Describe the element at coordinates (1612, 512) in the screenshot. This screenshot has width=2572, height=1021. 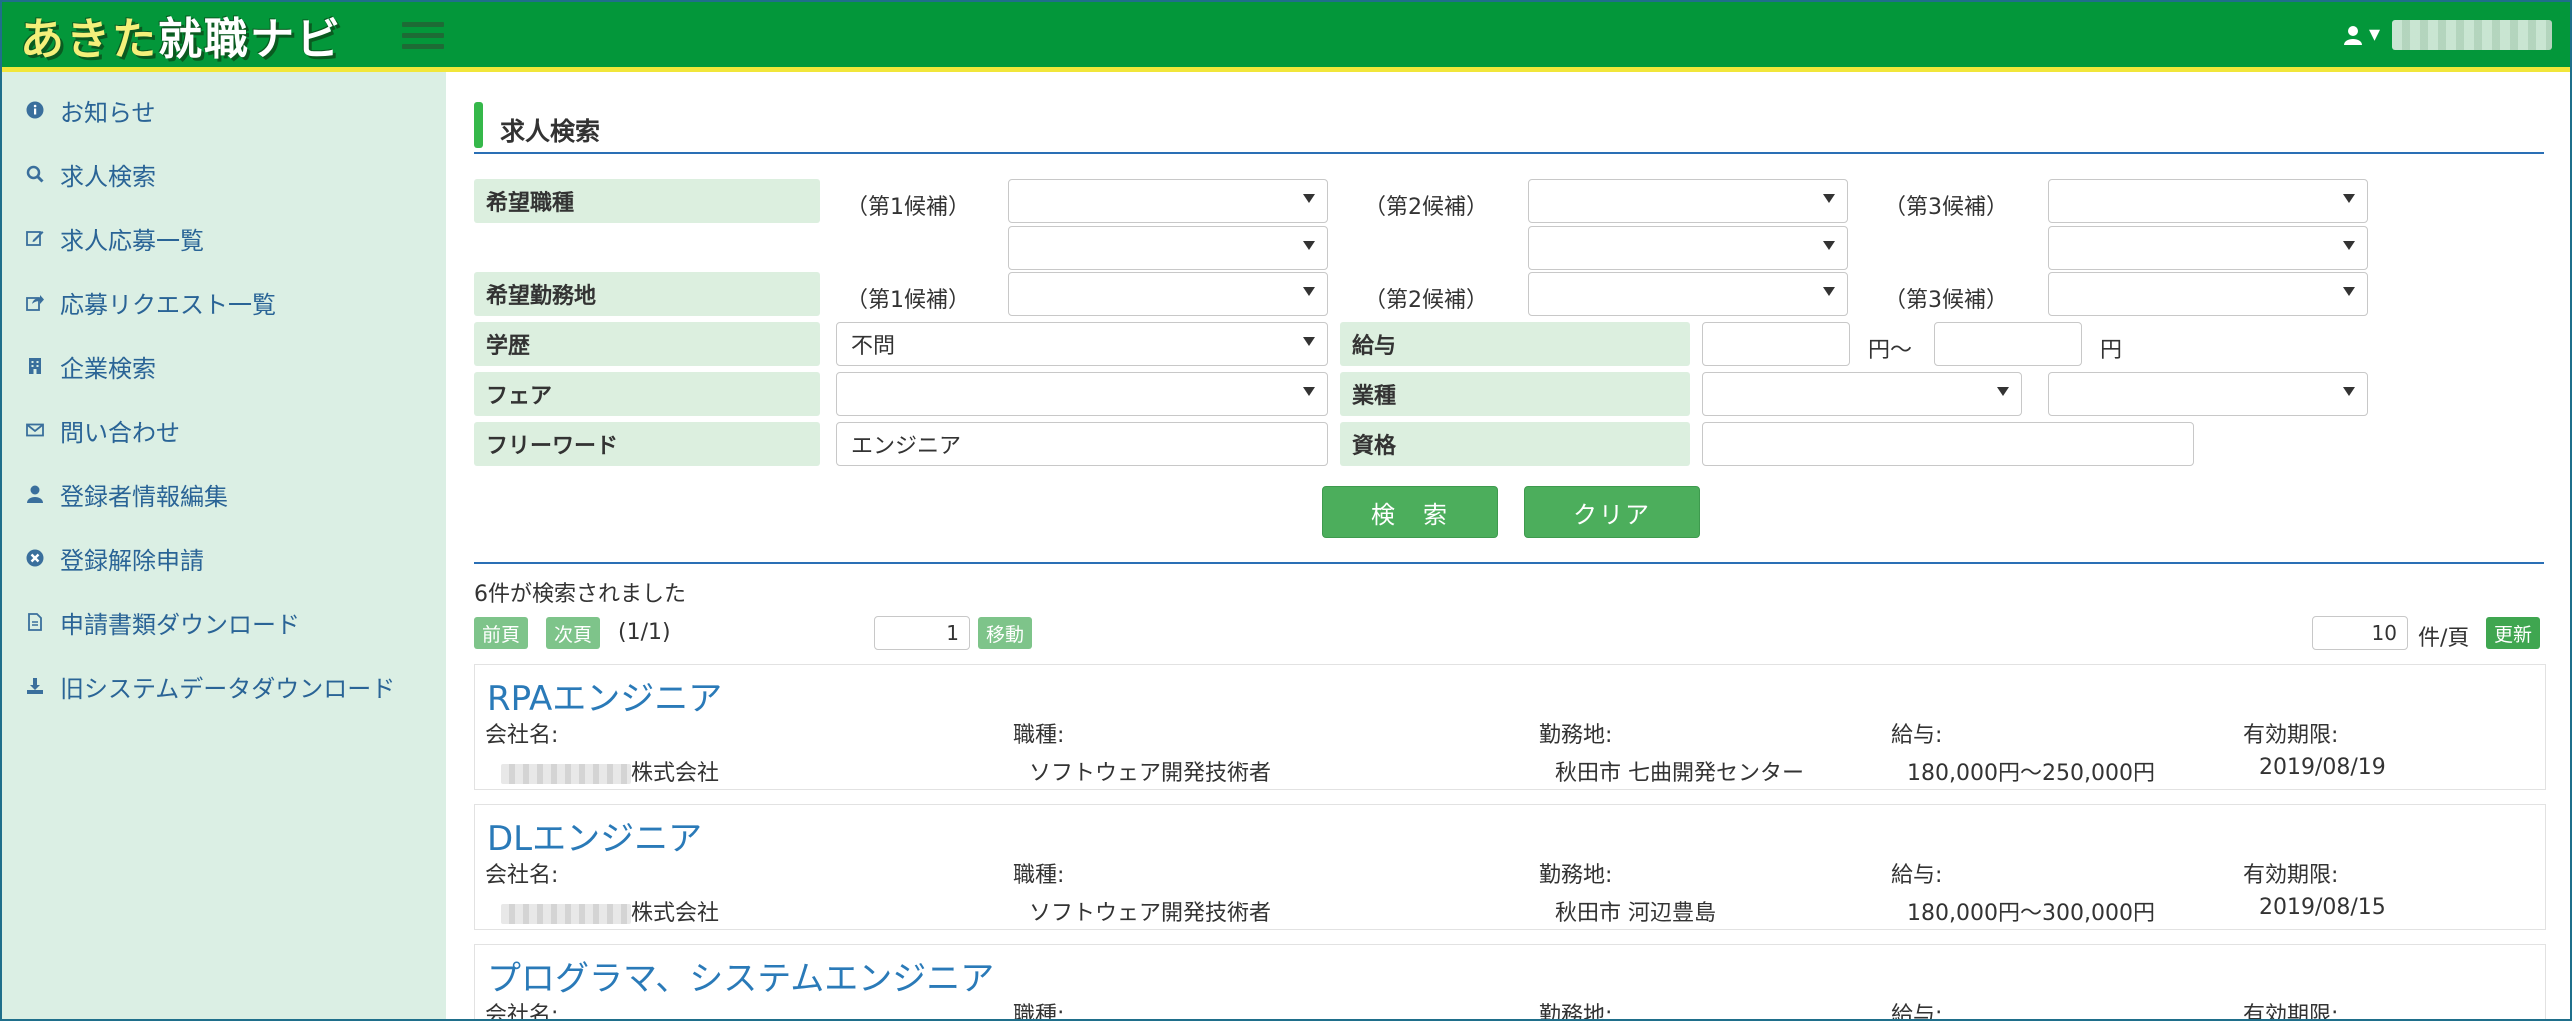
I see `clear-button: クリア` at that location.